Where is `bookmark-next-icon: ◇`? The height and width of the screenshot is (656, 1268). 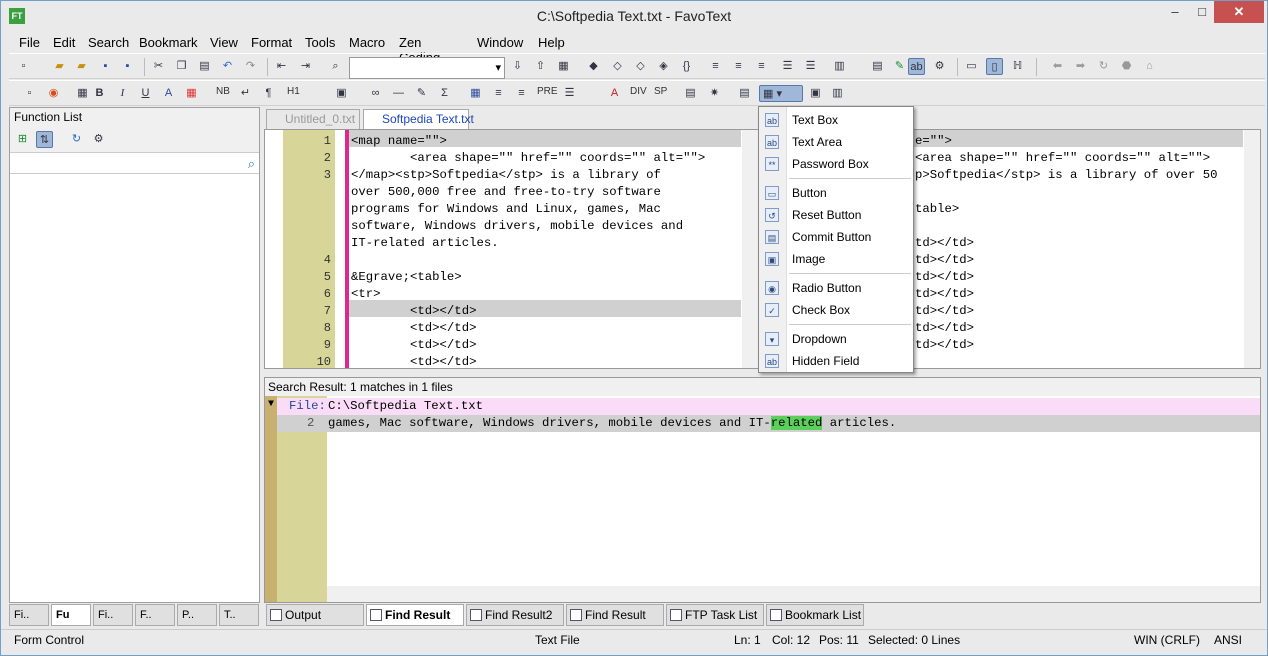
bookmark-next-icon: ◇ is located at coordinates (617, 66).